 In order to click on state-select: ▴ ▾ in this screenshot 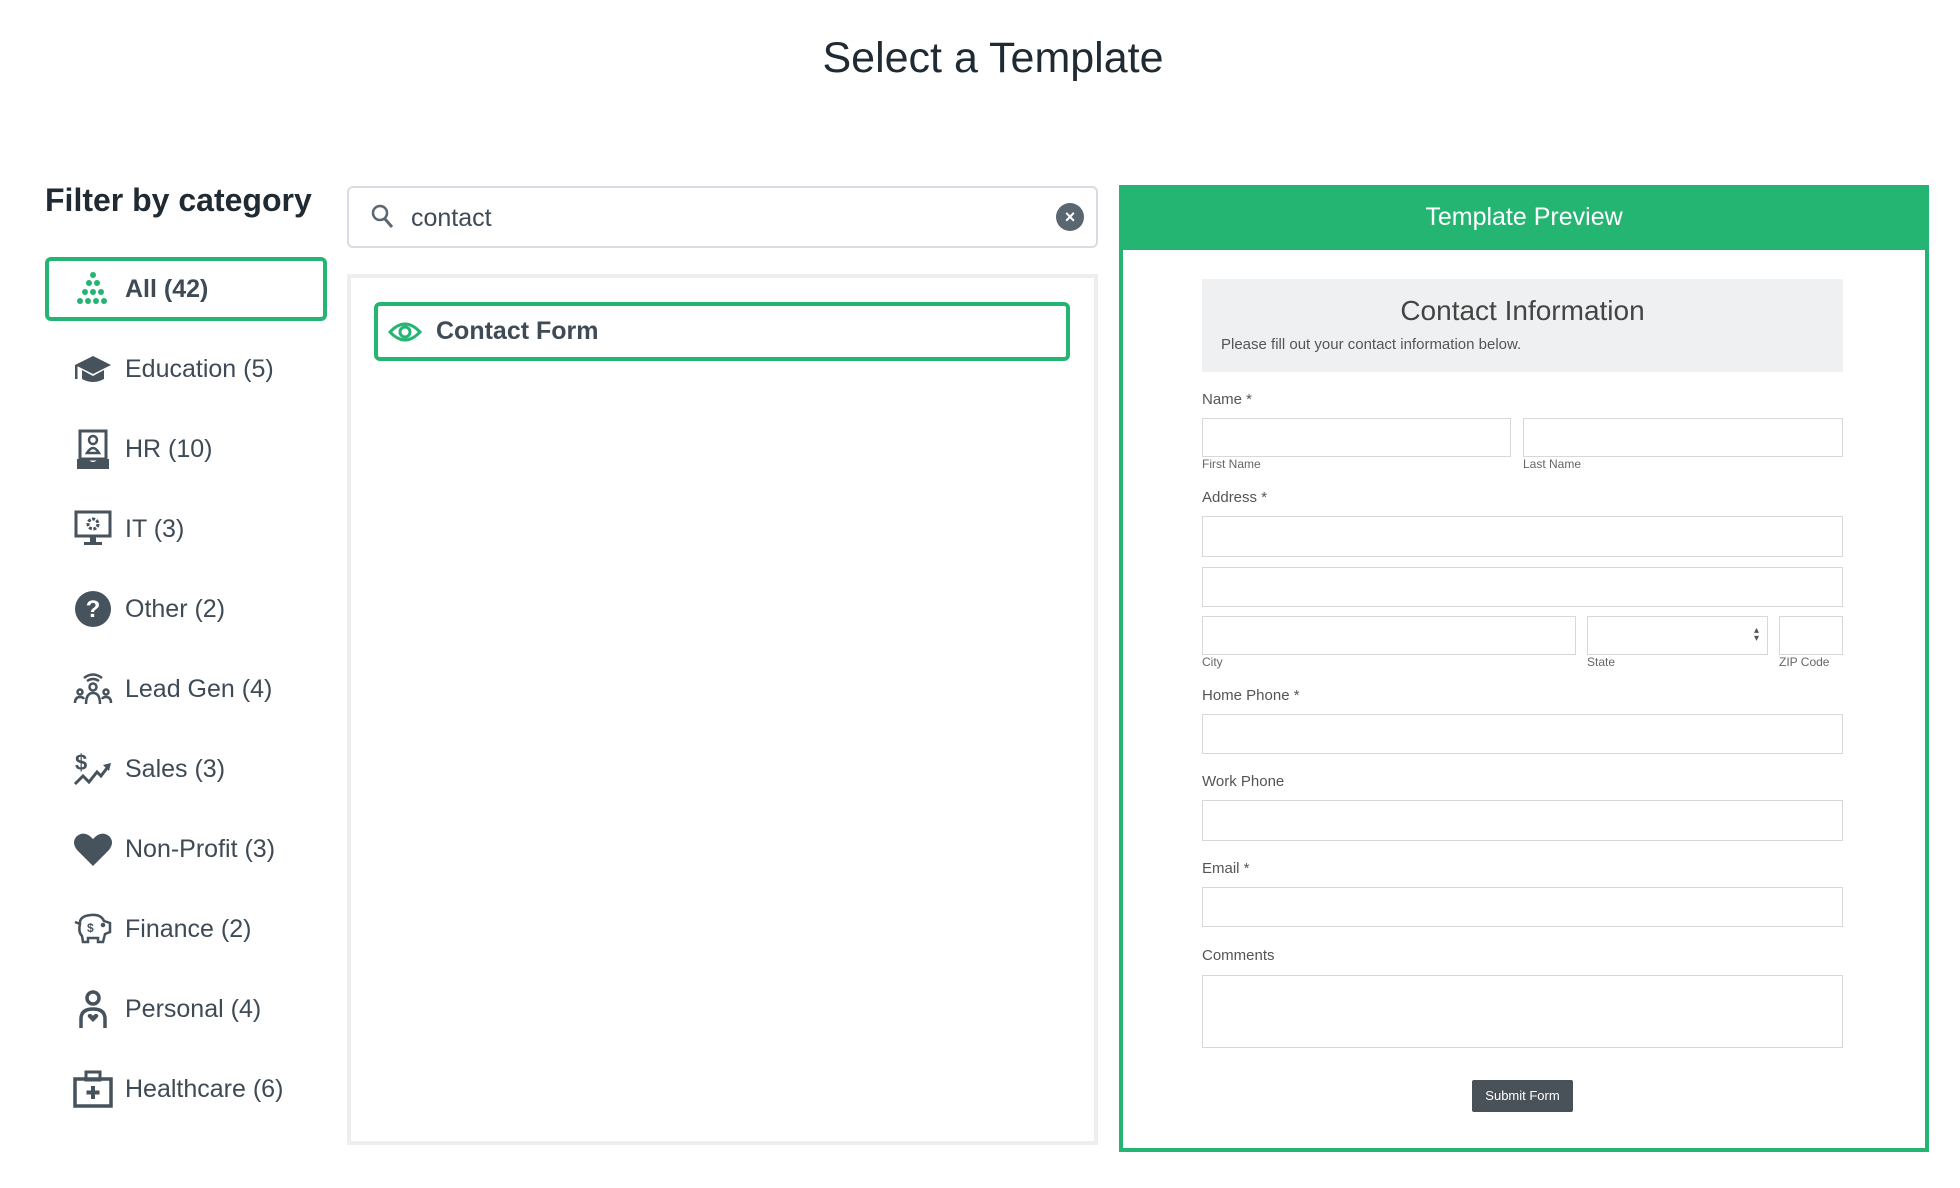, I will do `click(1677, 635)`.